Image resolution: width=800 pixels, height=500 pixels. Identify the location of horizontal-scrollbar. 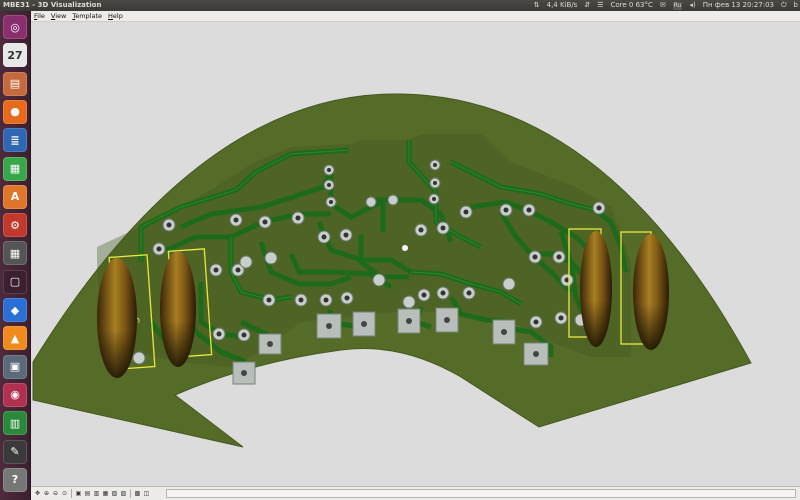
(481, 493).